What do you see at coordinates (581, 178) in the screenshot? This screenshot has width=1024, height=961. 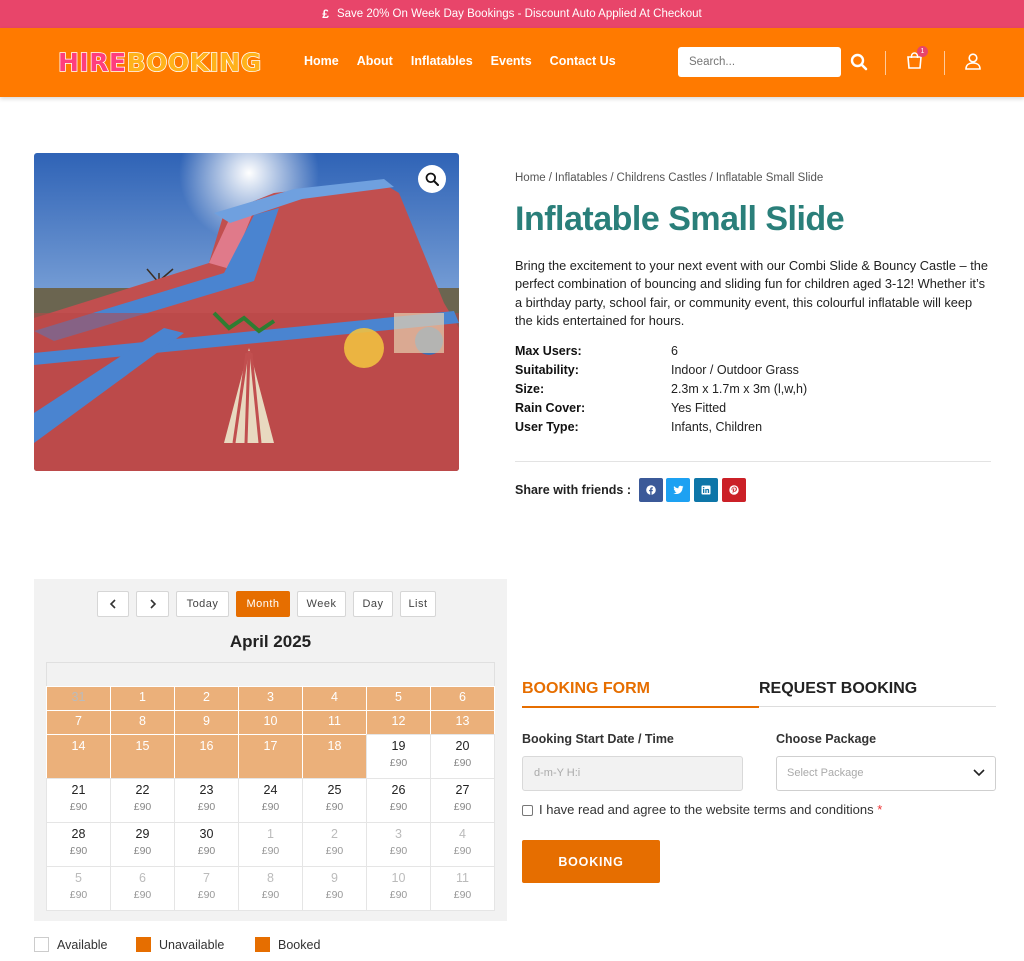 I see `breadcrumb-inflatables: Inflatables` at bounding box center [581, 178].